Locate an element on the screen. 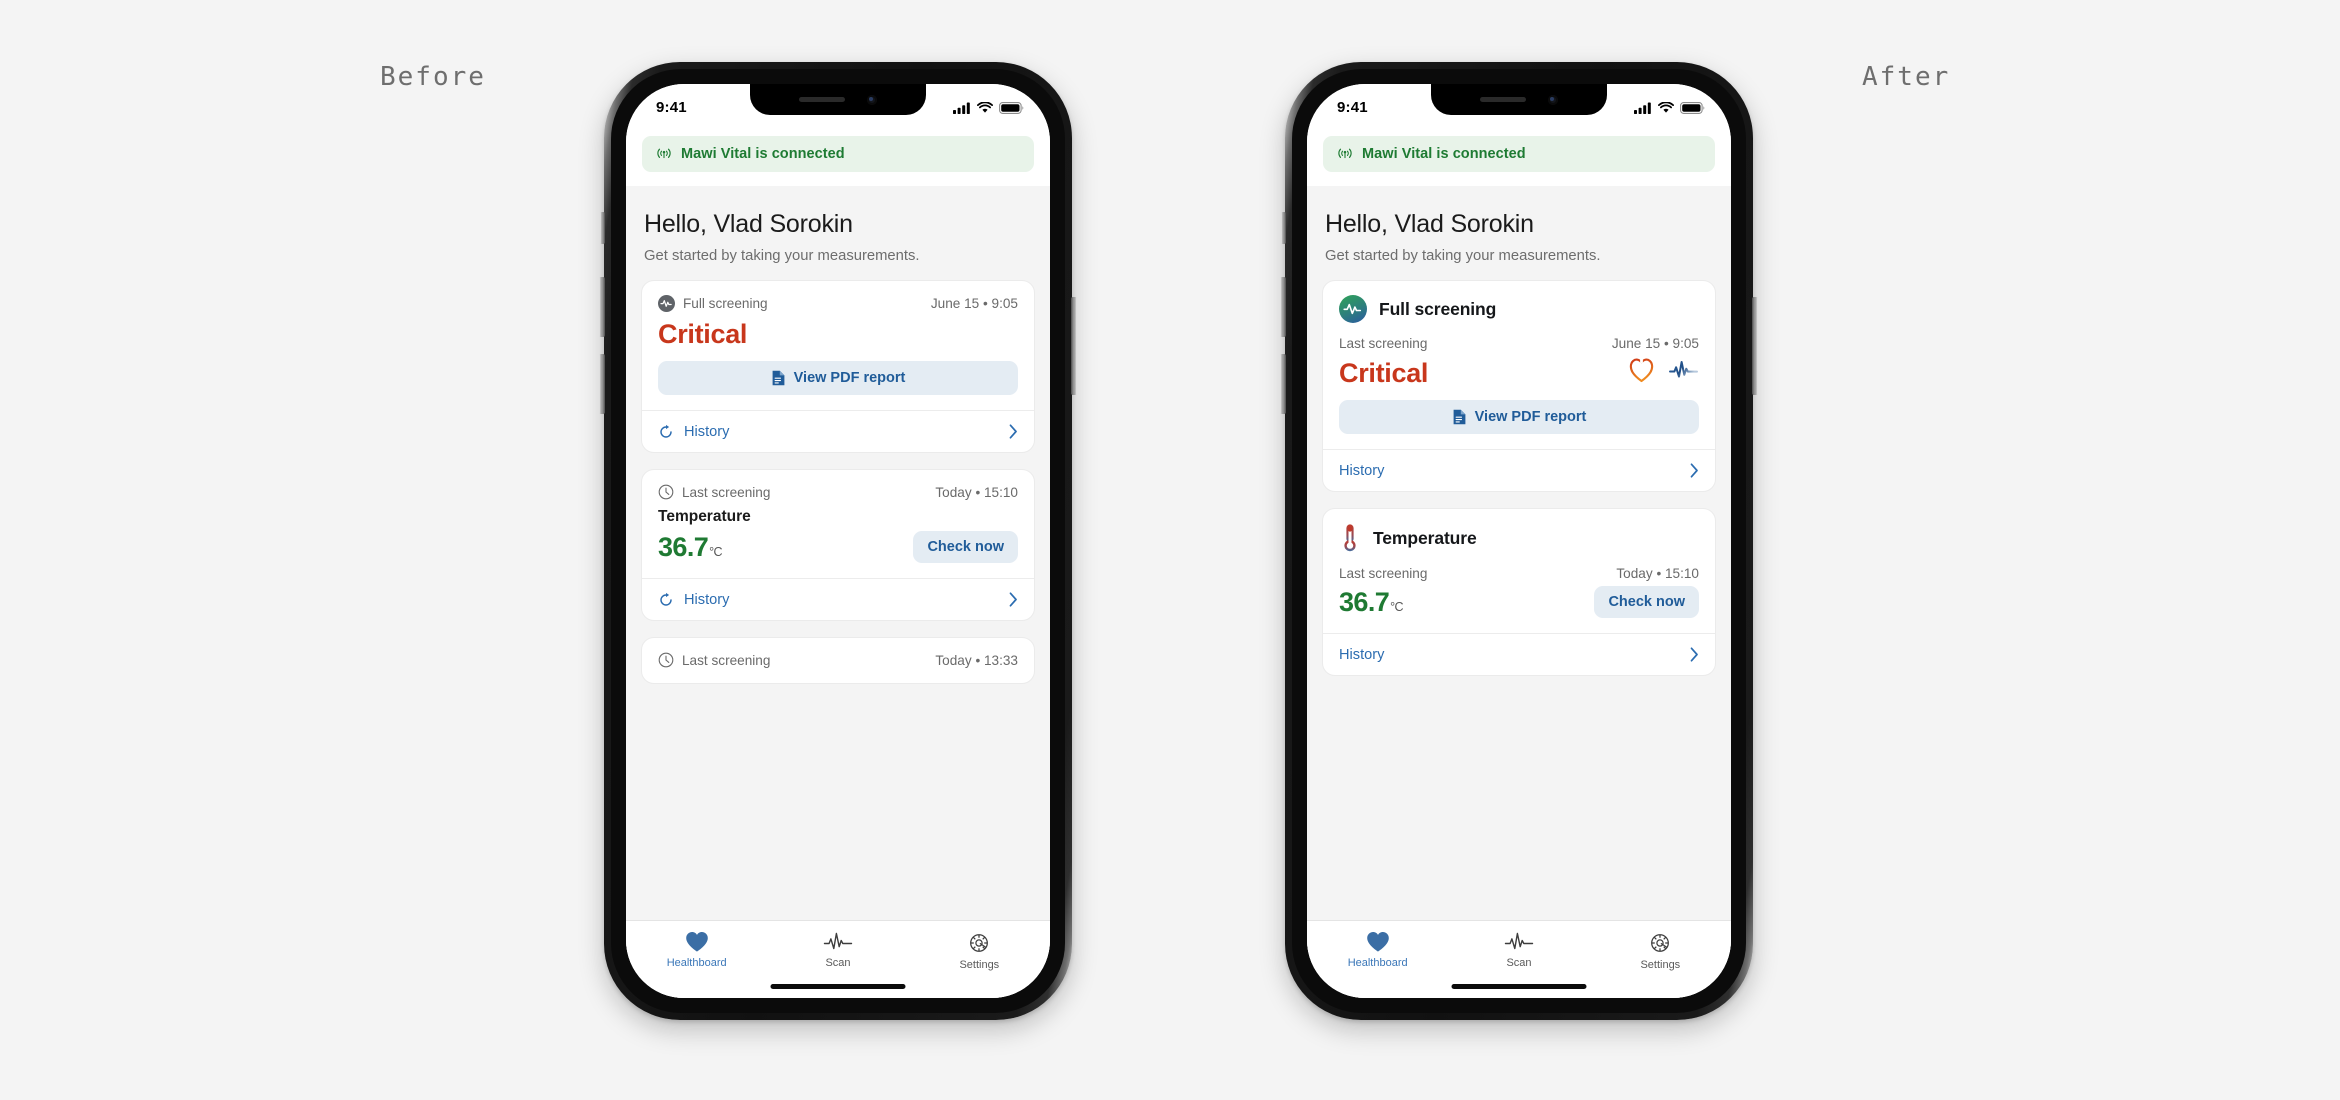 The height and width of the screenshot is (1100, 2340). temperature-meta-label: Last screening is located at coordinates (1383, 573).